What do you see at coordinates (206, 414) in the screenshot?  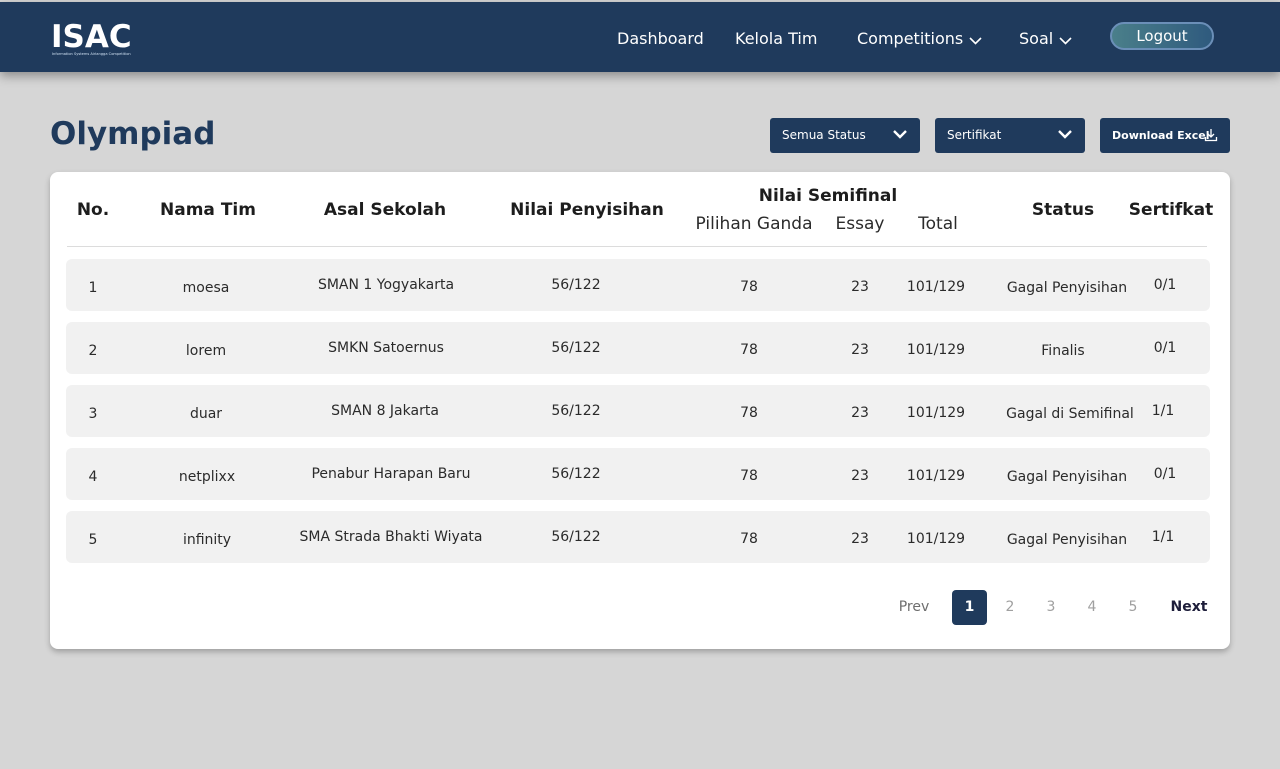 I see `cell-nama-tim: duar` at bounding box center [206, 414].